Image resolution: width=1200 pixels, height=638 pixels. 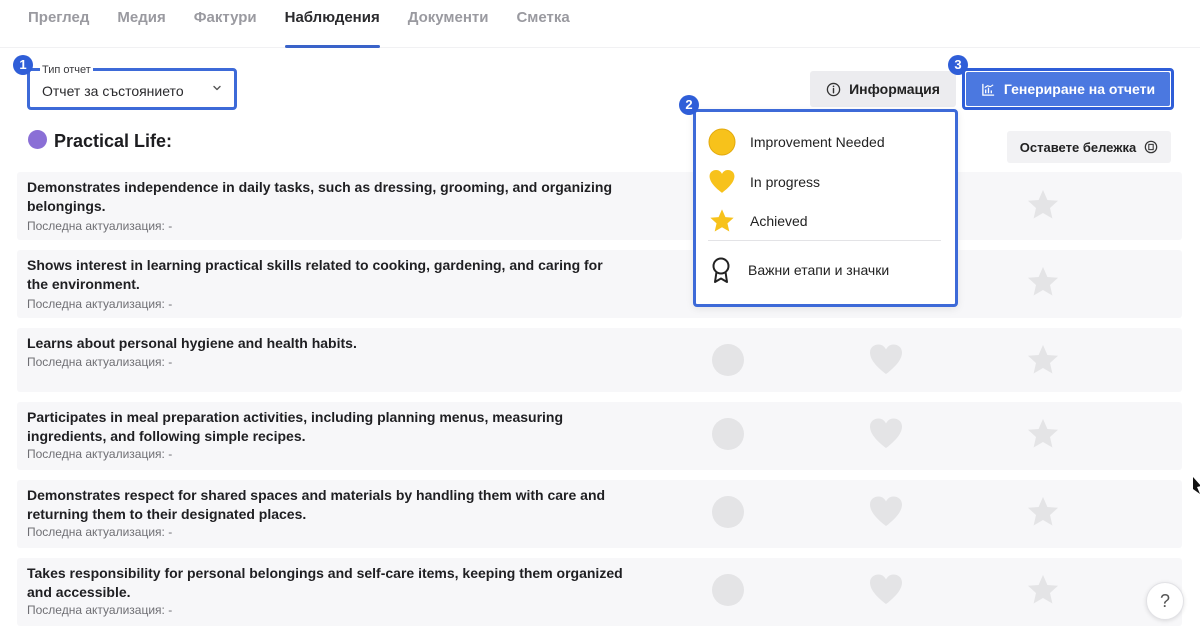 I want to click on section-title: Practical Life:, so click(x=113, y=141).